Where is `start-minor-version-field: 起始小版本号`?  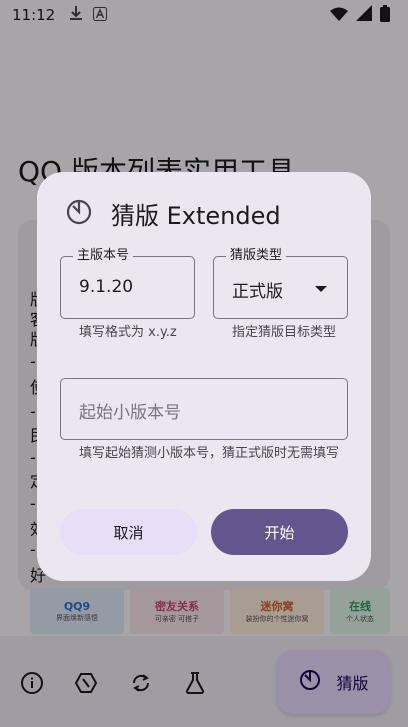
start-minor-version-field: 起始小版本号 is located at coordinates (204, 409).